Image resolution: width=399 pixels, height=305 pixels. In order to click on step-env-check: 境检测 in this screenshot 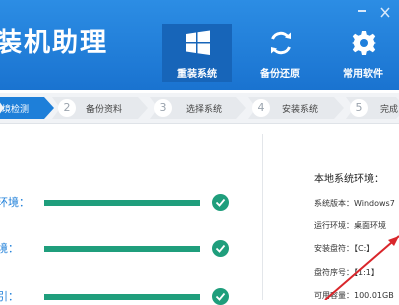, I will do `click(27, 108)`.